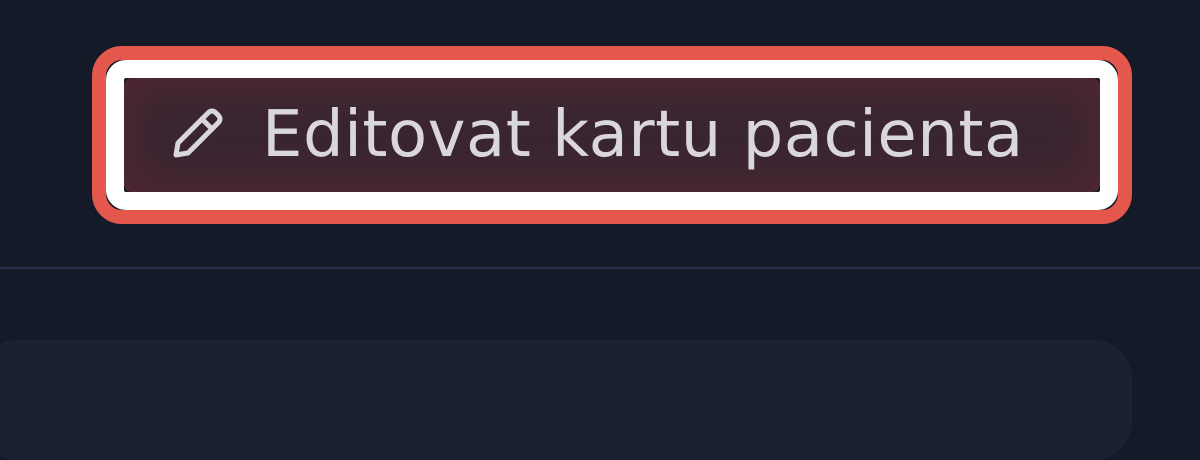  What do you see at coordinates (643, 135) in the screenshot?
I see `edit-button-label: Editovat kartu pacienta` at bounding box center [643, 135].